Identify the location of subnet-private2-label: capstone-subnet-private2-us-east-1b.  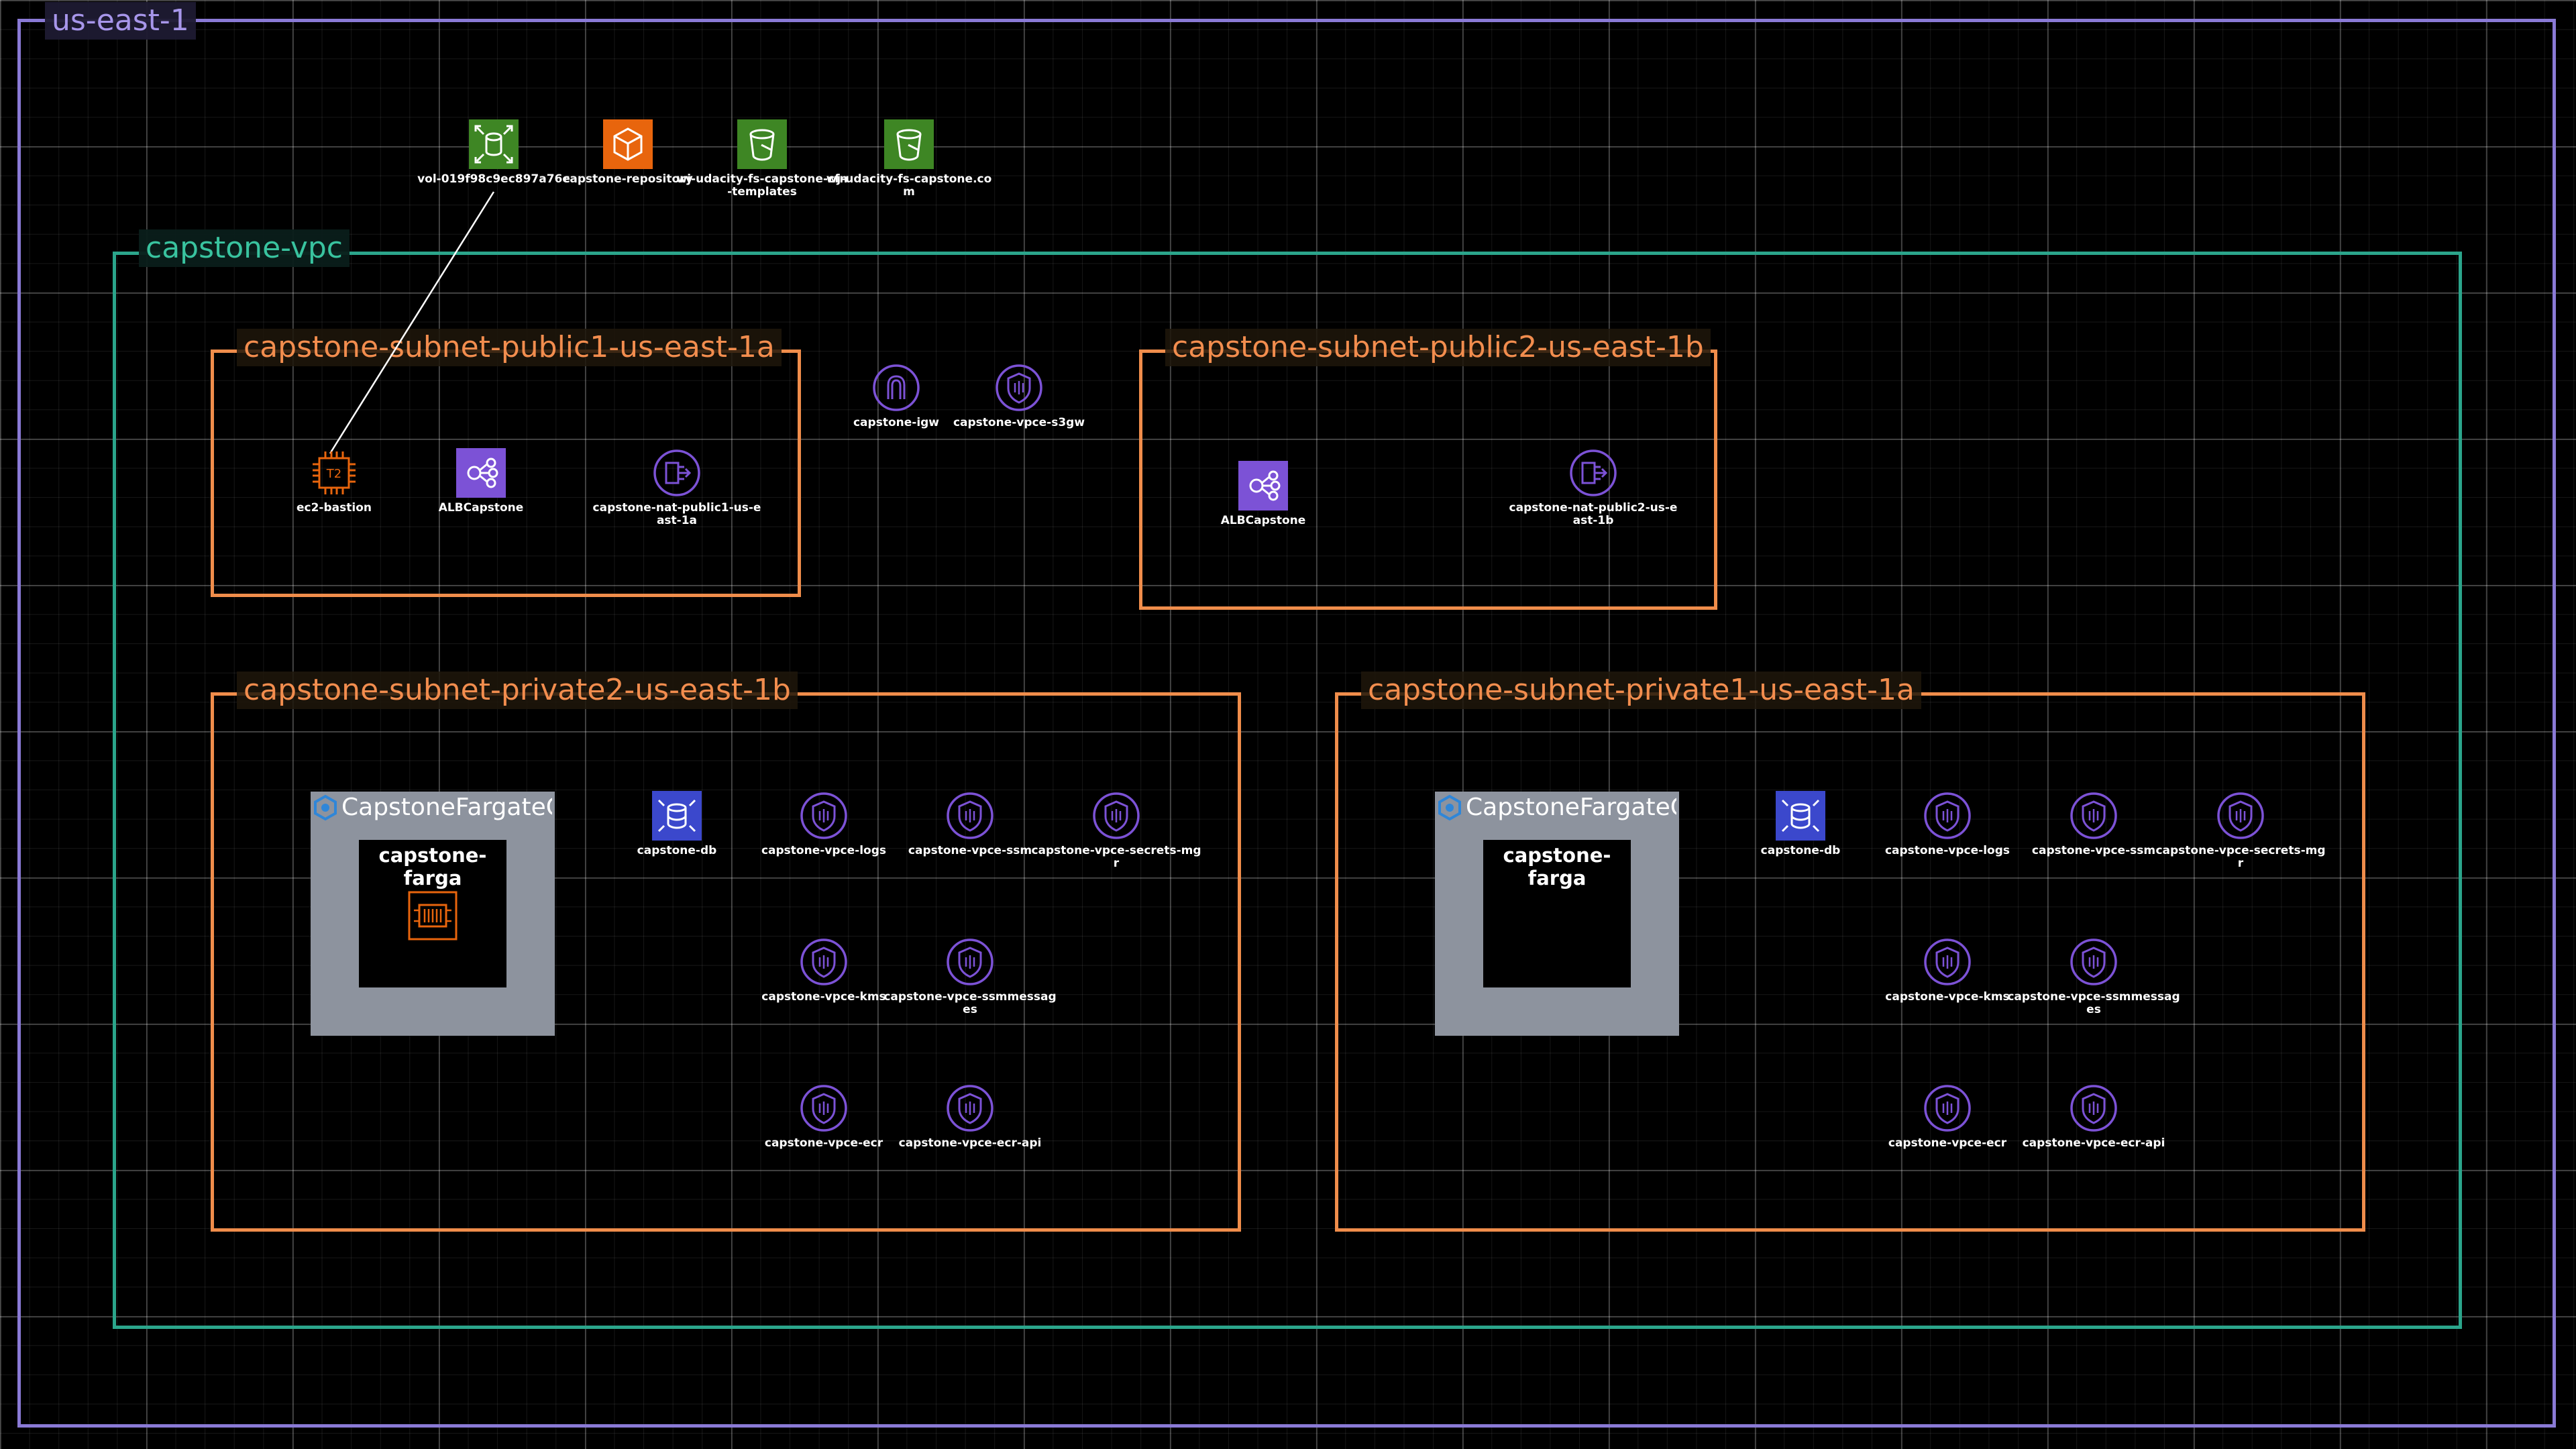
(517, 690).